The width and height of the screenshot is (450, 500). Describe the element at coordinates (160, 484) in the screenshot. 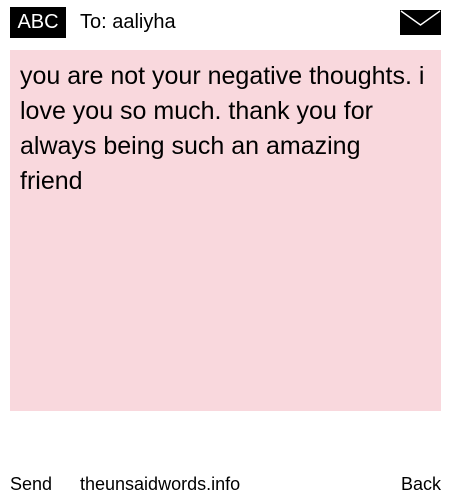

I see `site-link: theunsaidwords.info` at that location.